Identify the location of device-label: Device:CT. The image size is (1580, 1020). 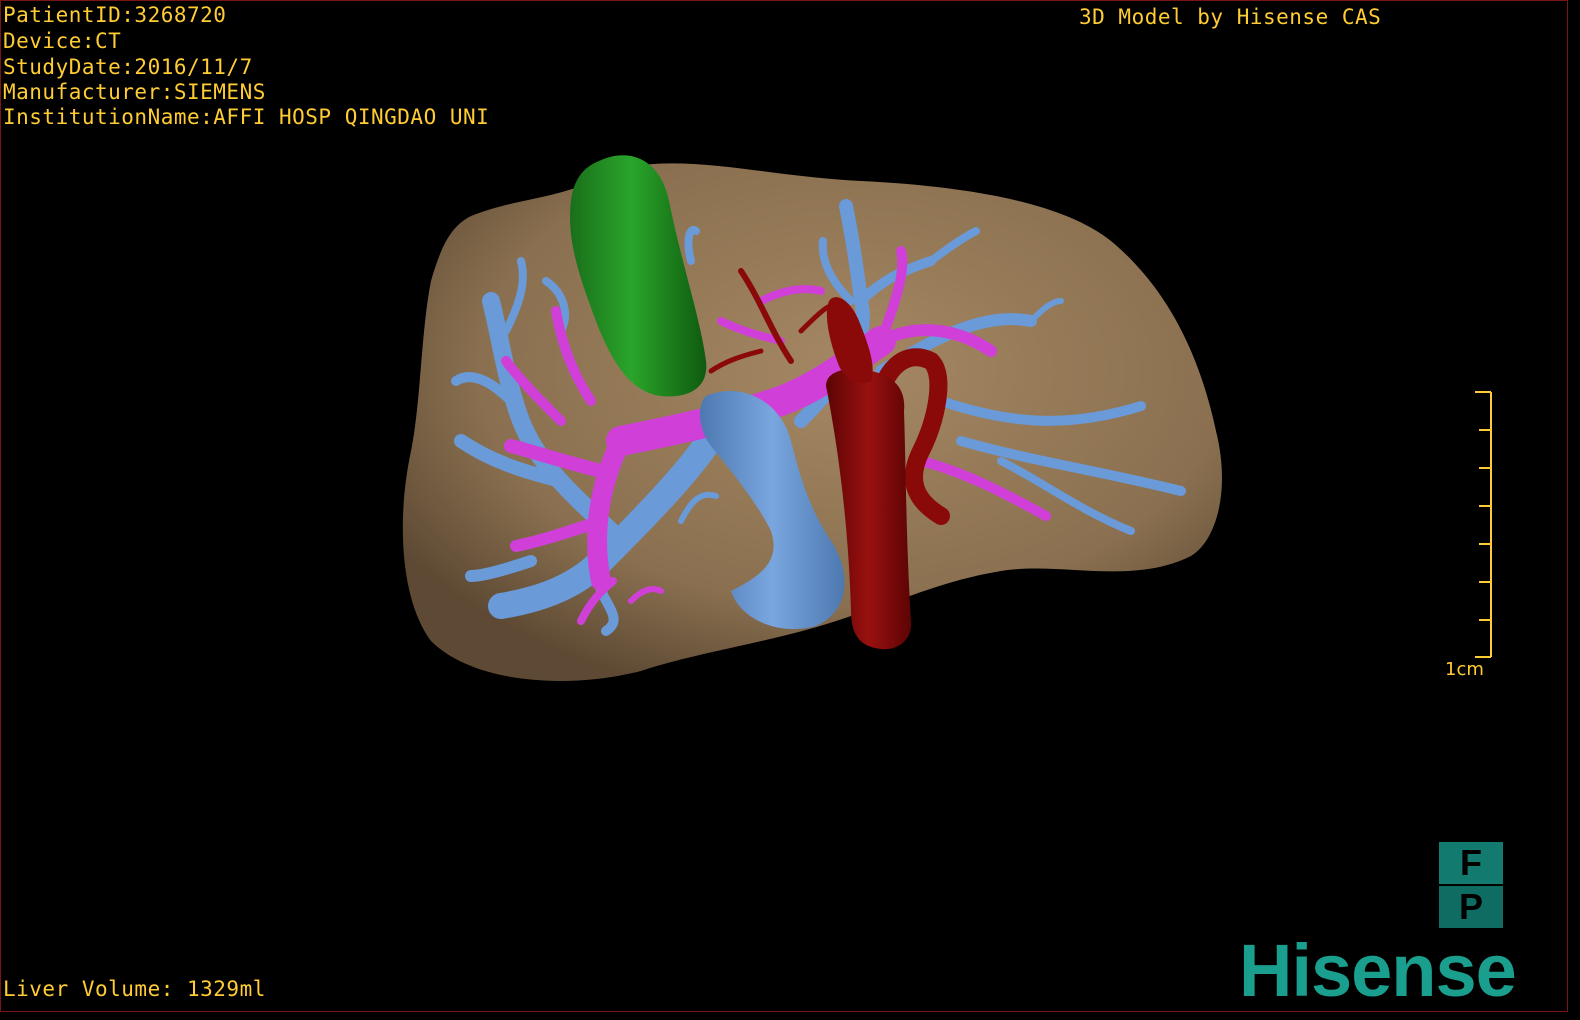
(62, 41).